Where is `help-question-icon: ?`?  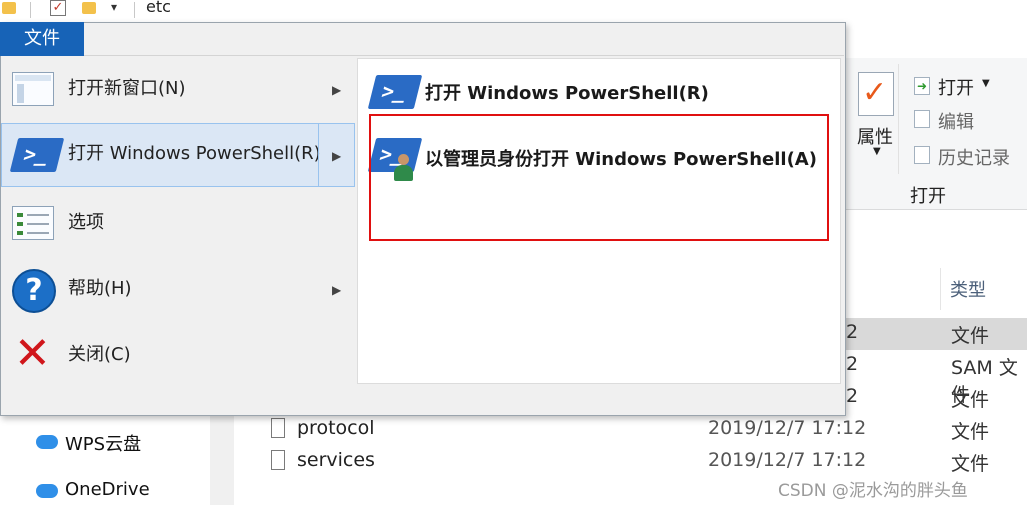
help-question-icon: ? is located at coordinates (34, 291).